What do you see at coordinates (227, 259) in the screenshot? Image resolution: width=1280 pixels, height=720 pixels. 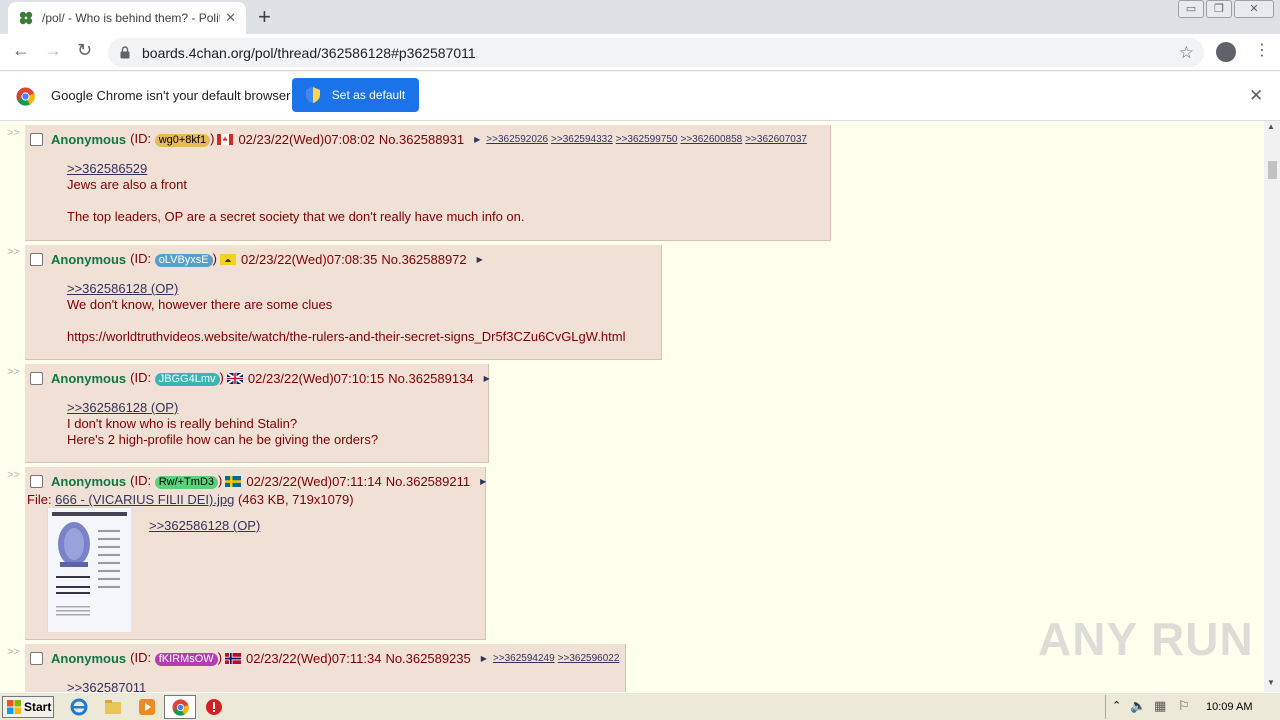 I see `gadsden-flag-icon` at bounding box center [227, 259].